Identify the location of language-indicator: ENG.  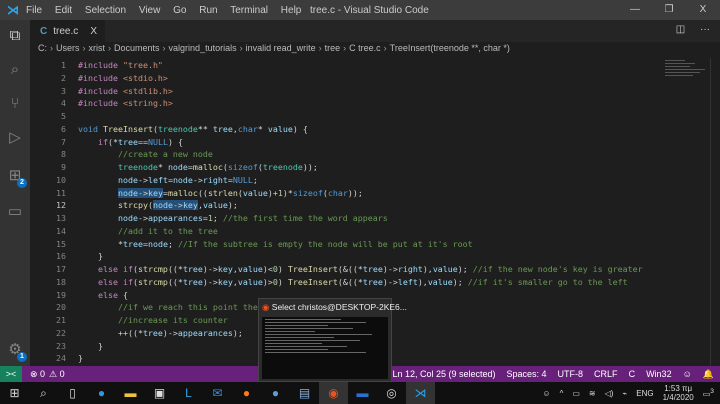
(644, 393).